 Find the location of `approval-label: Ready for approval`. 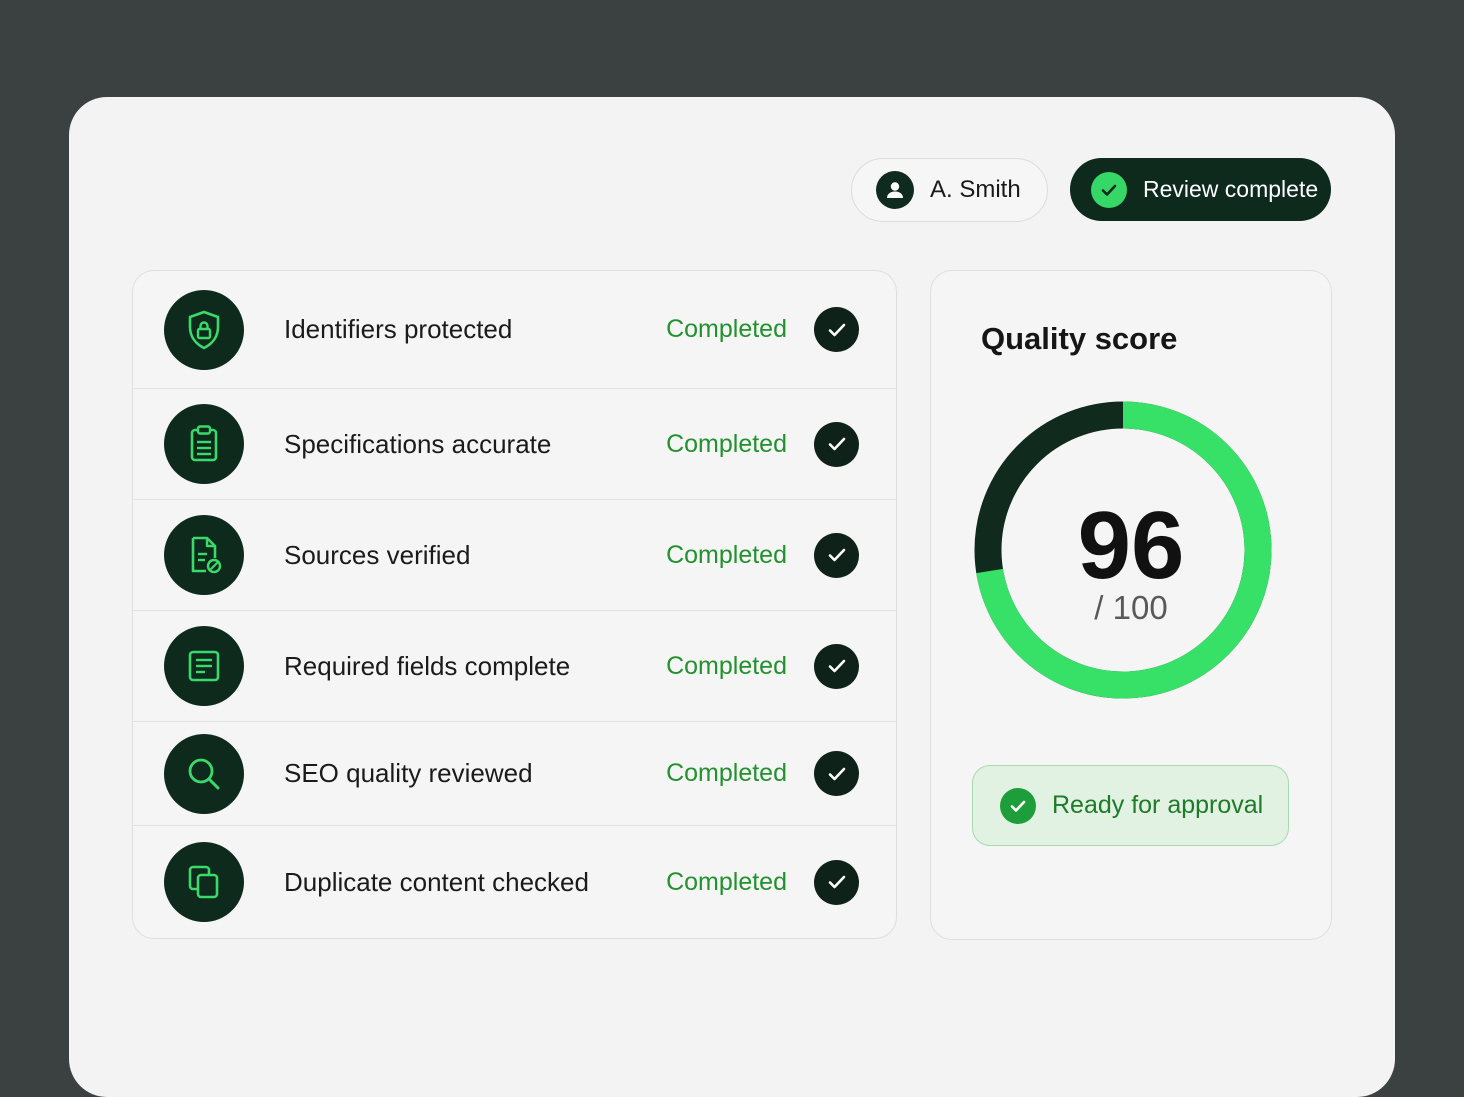

approval-label: Ready for approval is located at coordinates (1158, 805).